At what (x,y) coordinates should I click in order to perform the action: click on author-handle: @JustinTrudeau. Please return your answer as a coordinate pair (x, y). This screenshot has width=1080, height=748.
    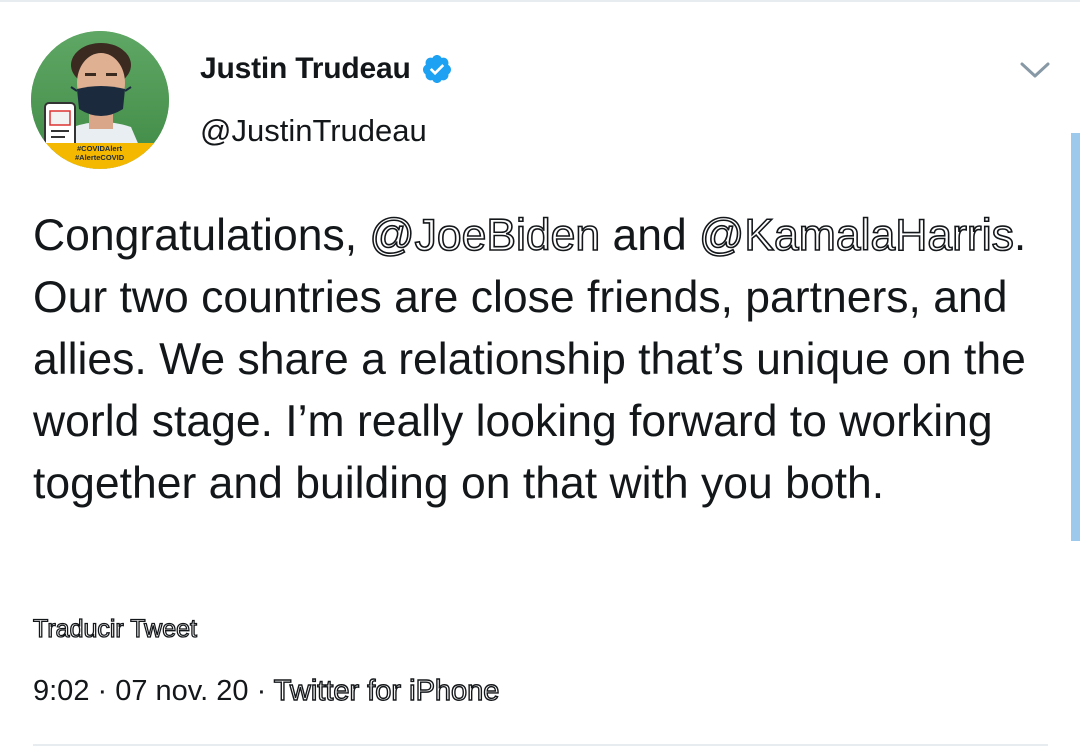
    Looking at the image, I should click on (313, 131).